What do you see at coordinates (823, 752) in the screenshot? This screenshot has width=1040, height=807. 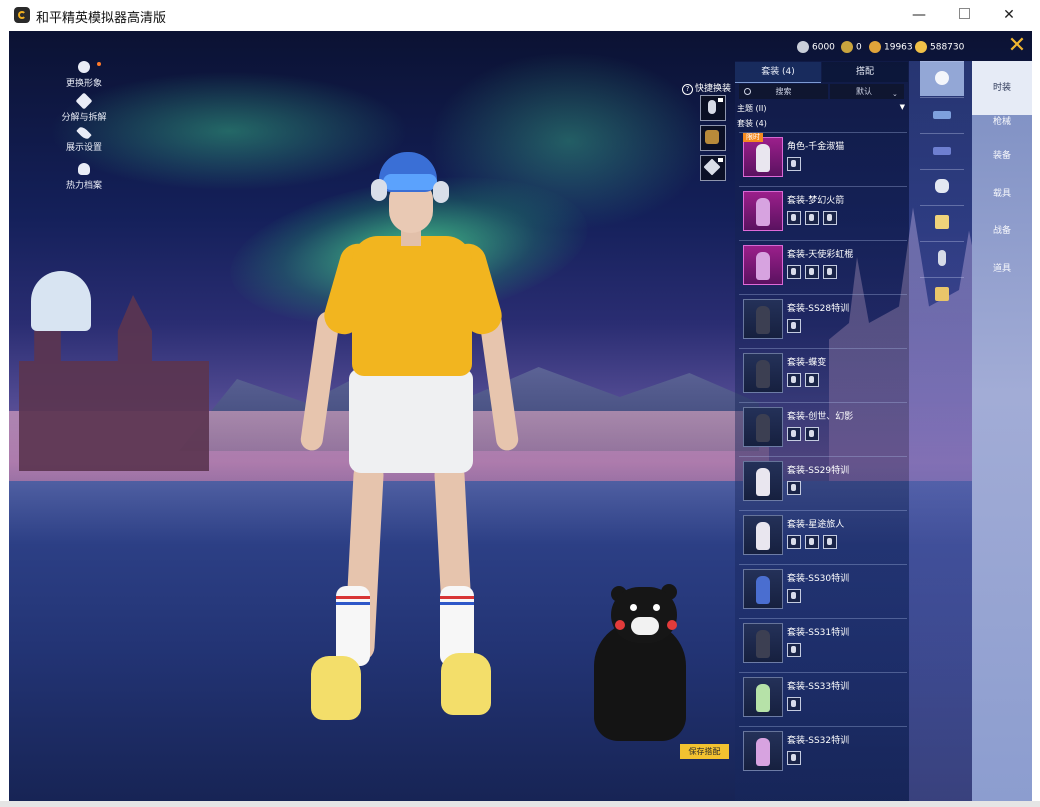 I see `outfit-item: 套装-SS32特训` at bounding box center [823, 752].